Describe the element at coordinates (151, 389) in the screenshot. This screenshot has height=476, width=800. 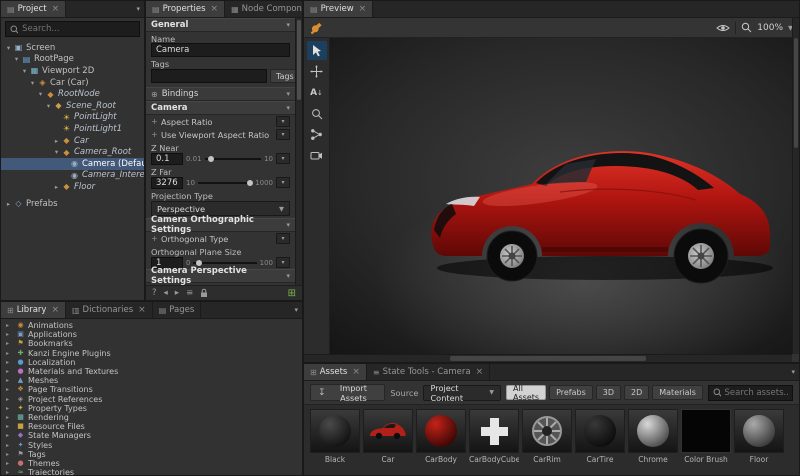
I see `library-item-page-transitions: ▸ ❖ Page Transitions` at that location.